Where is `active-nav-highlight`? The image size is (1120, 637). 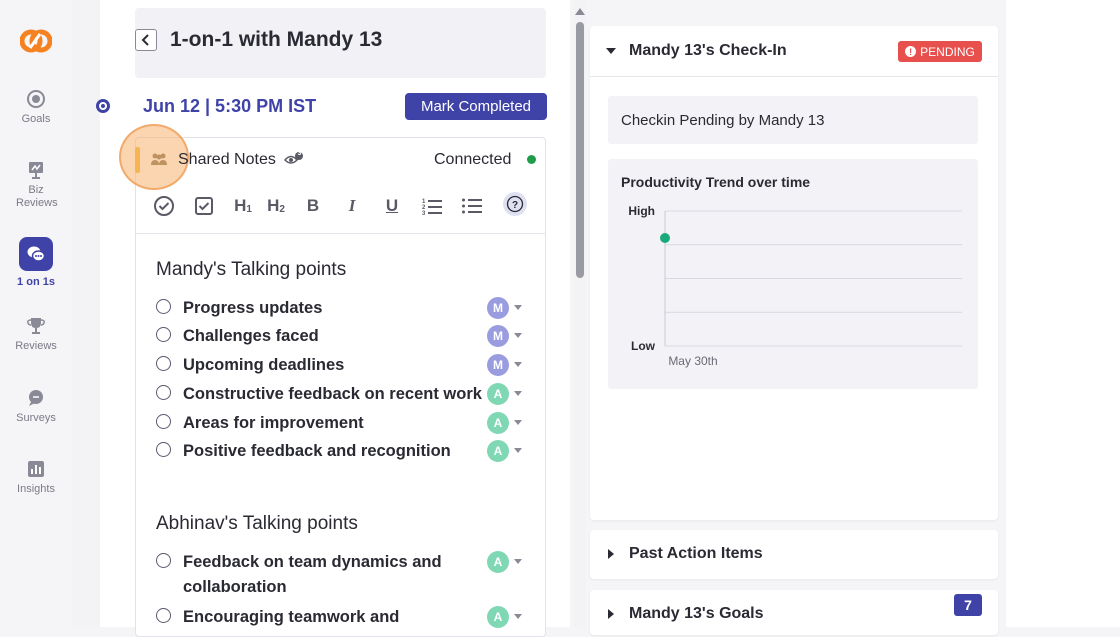 active-nav-highlight is located at coordinates (36, 254).